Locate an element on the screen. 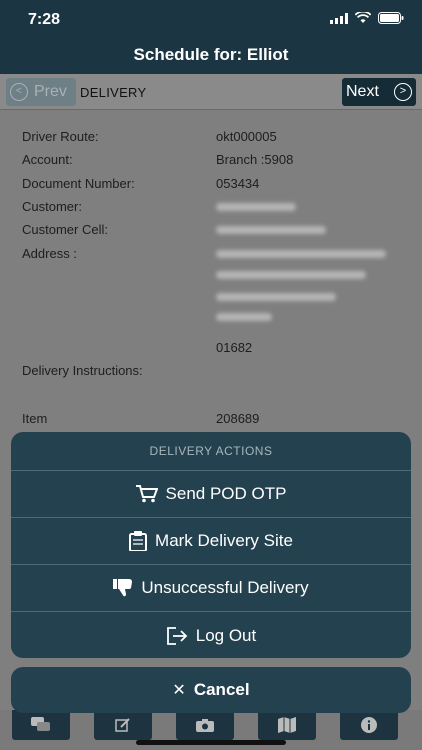 The image size is (422, 750). chevron-right-icon: > is located at coordinates (403, 92).